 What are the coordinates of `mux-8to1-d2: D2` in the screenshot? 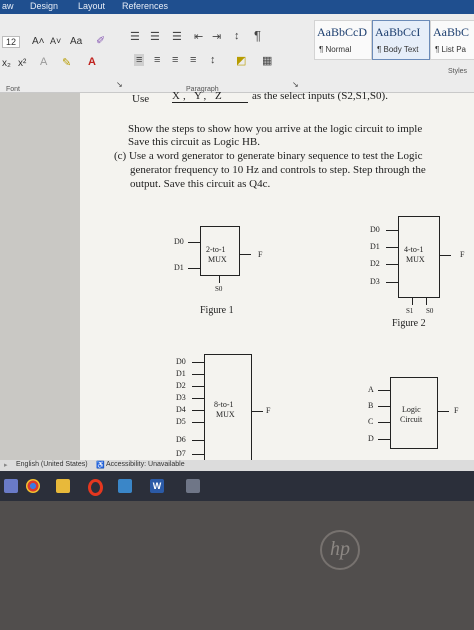 It's located at (181, 385).